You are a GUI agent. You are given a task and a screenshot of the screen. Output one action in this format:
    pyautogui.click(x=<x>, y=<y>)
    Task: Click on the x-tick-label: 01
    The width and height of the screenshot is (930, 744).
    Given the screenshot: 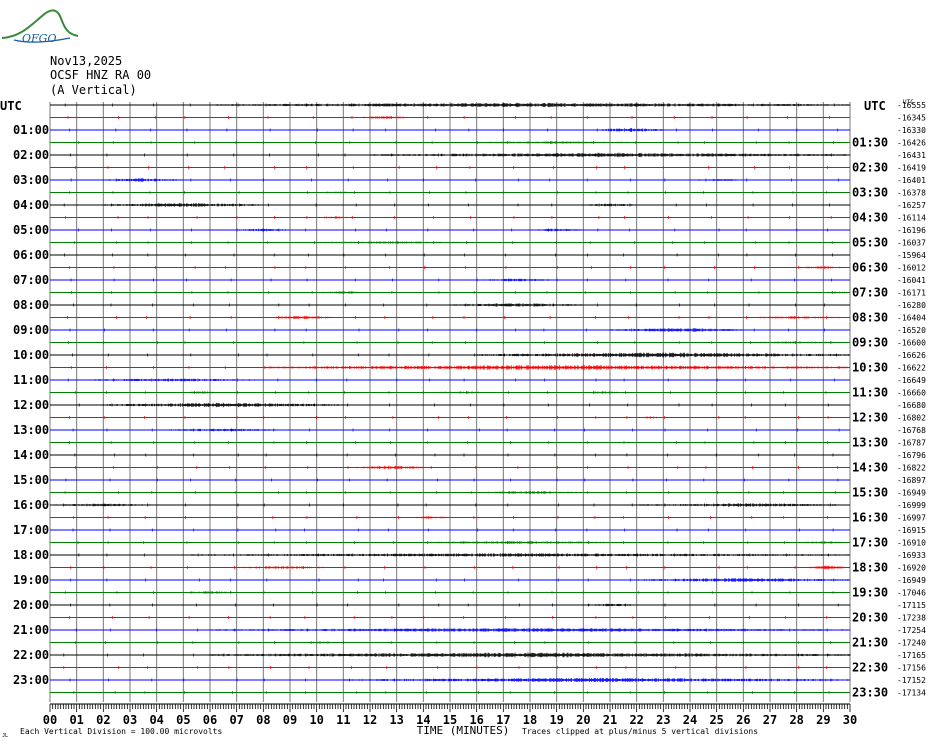 What is the action you would take?
    pyautogui.click(x=76, y=720)
    